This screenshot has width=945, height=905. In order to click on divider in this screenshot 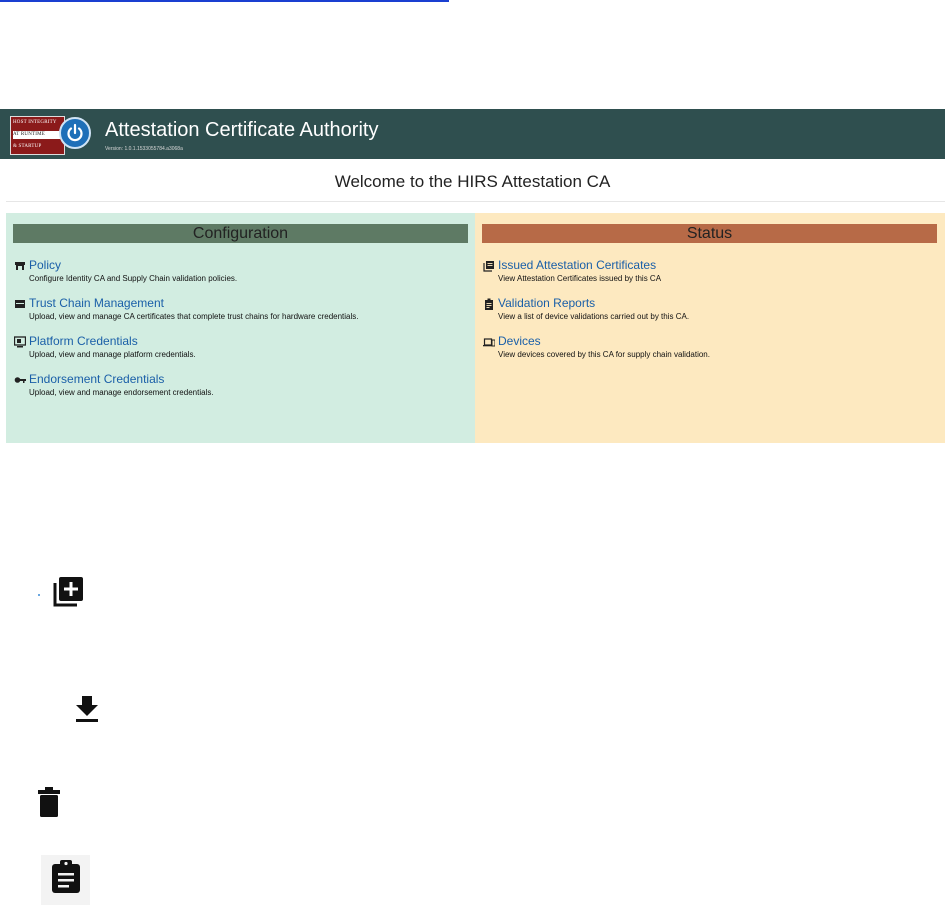, I will do `click(475, 201)`.